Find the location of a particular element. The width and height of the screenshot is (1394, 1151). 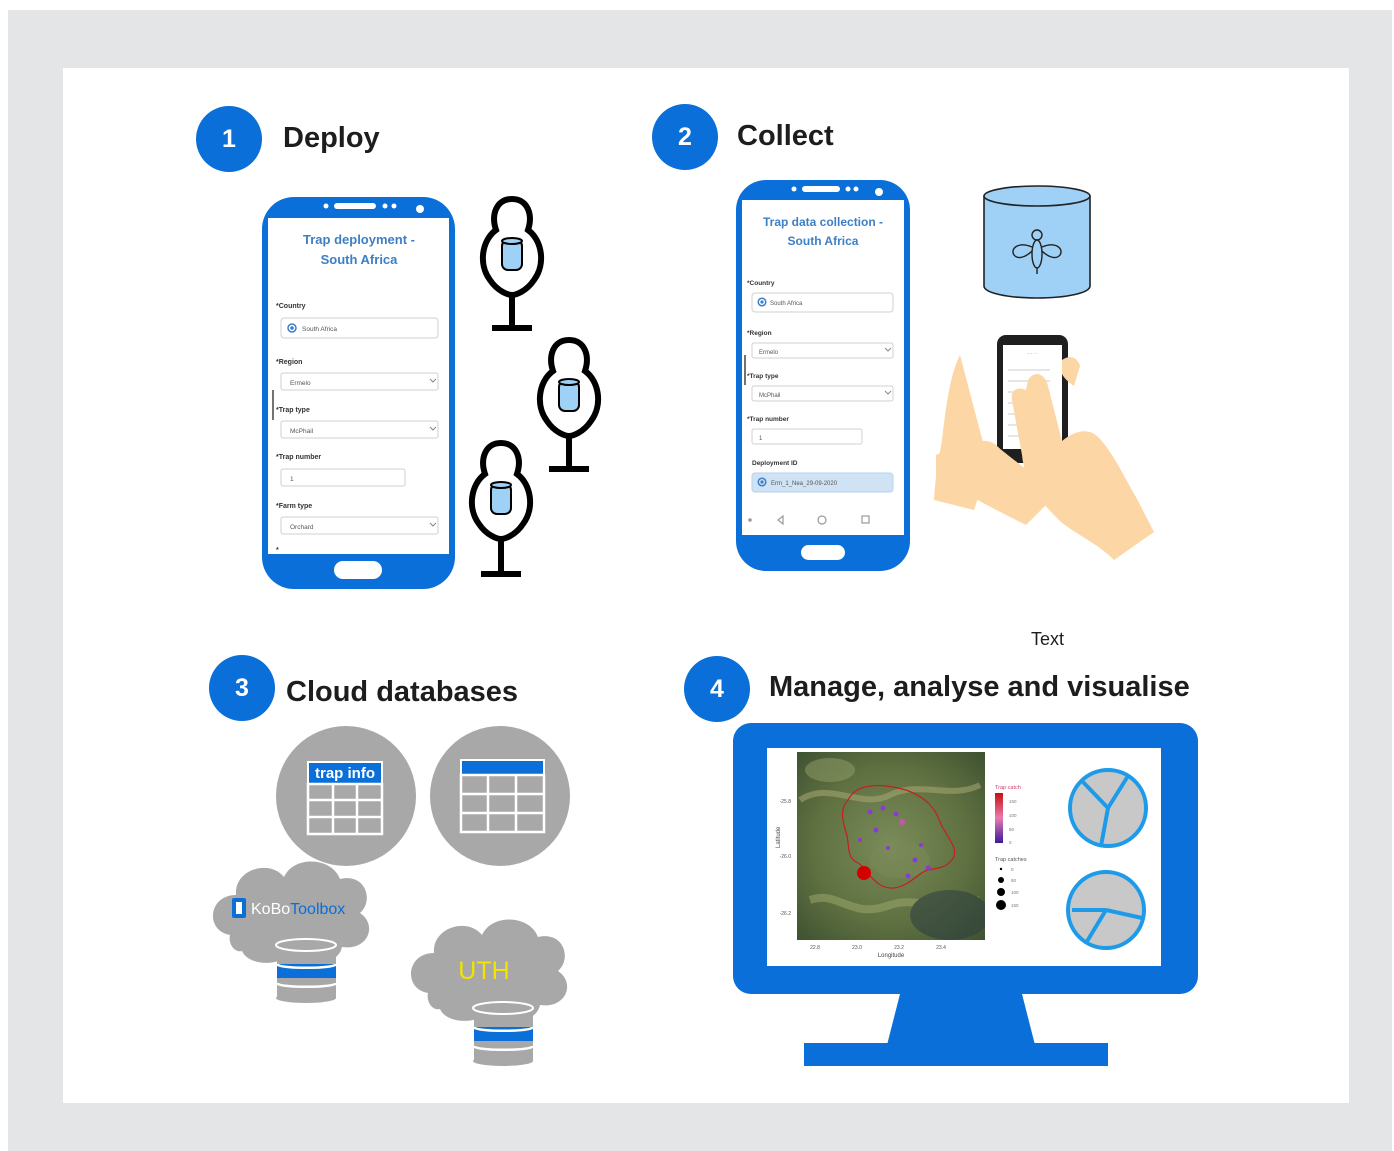

trap-info-table-icon: trap info is located at coordinates (346, 796).